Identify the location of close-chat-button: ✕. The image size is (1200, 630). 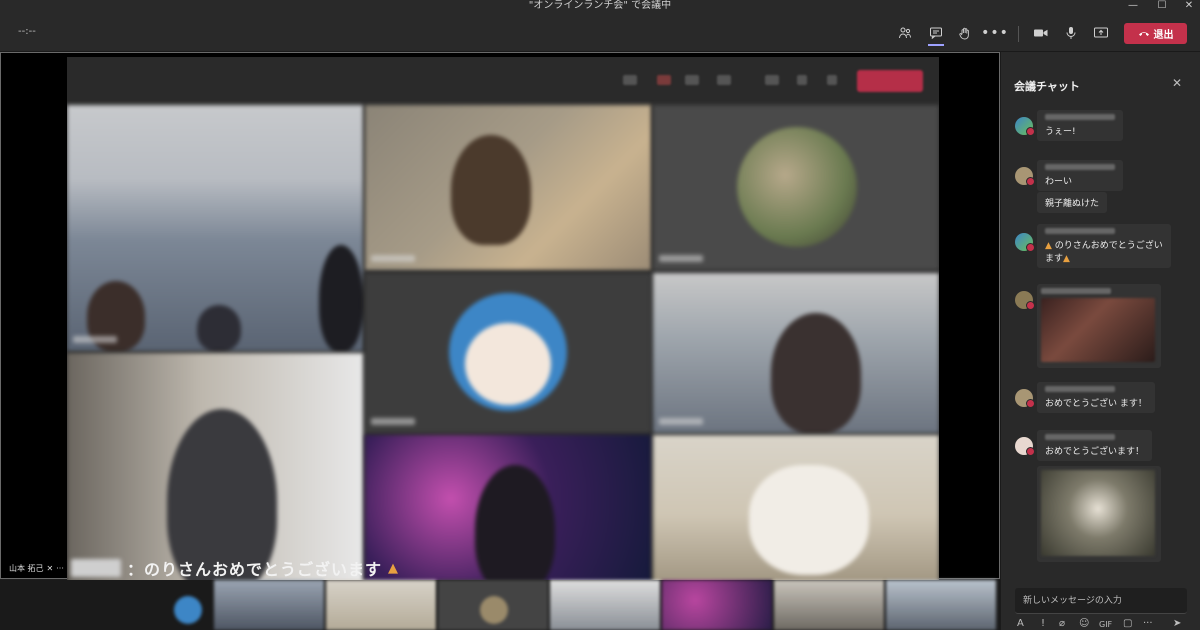
(1177, 83).